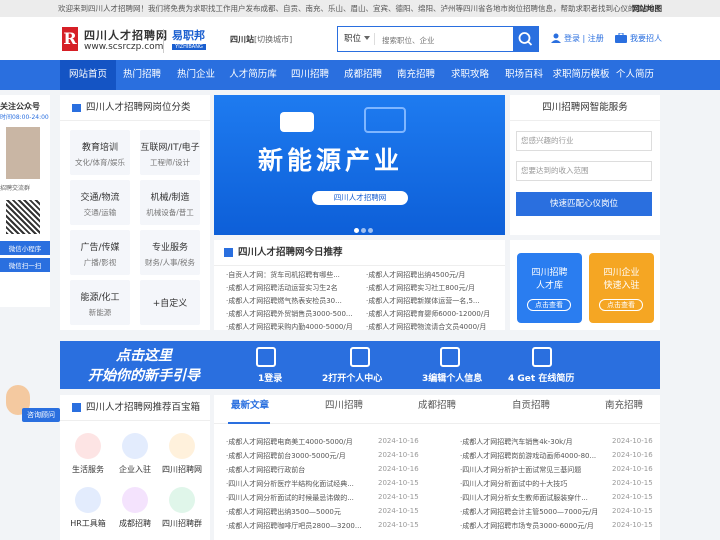  I want to click on nav-item-hot-jobs: 热门招聘, so click(142, 75).